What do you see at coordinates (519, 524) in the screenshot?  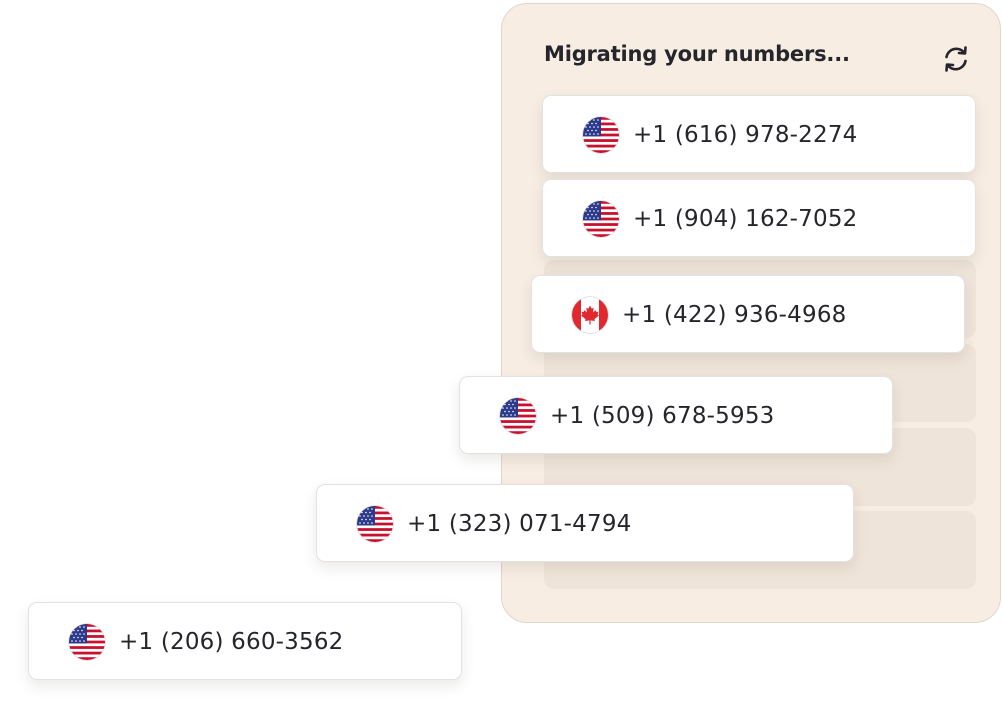 I see `phone-number: +1 (323) 071-4794` at bounding box center [519, 524].